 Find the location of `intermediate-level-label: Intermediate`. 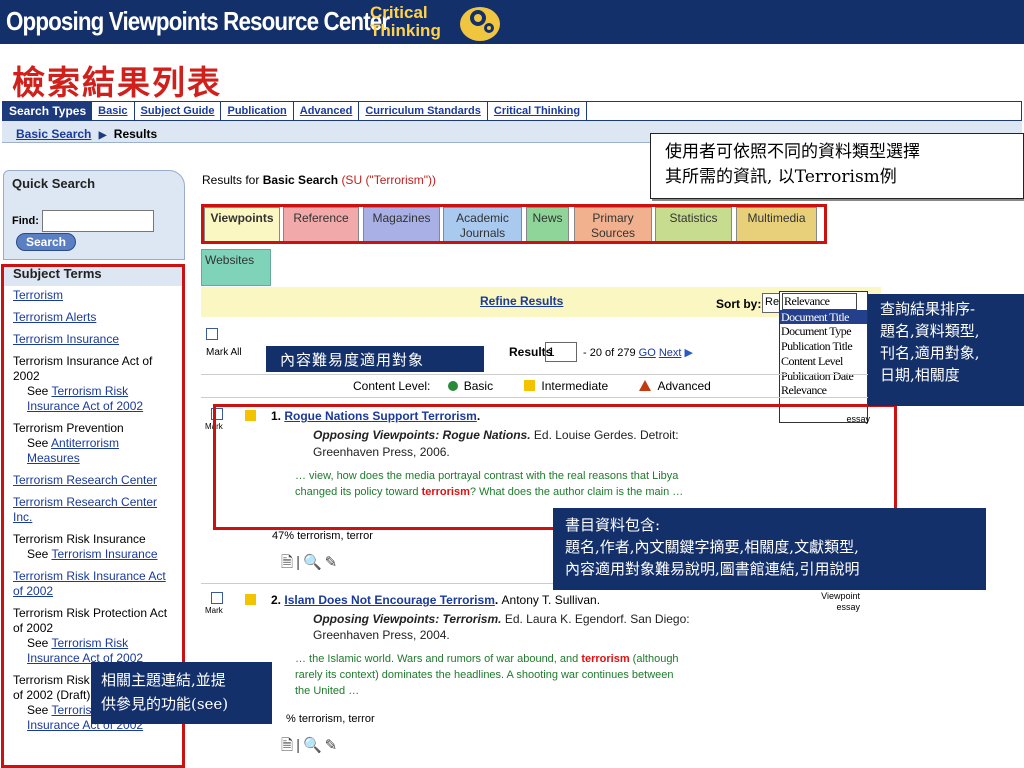

intermediate-level-label: Intermediate is located at coordinates (575, 386).